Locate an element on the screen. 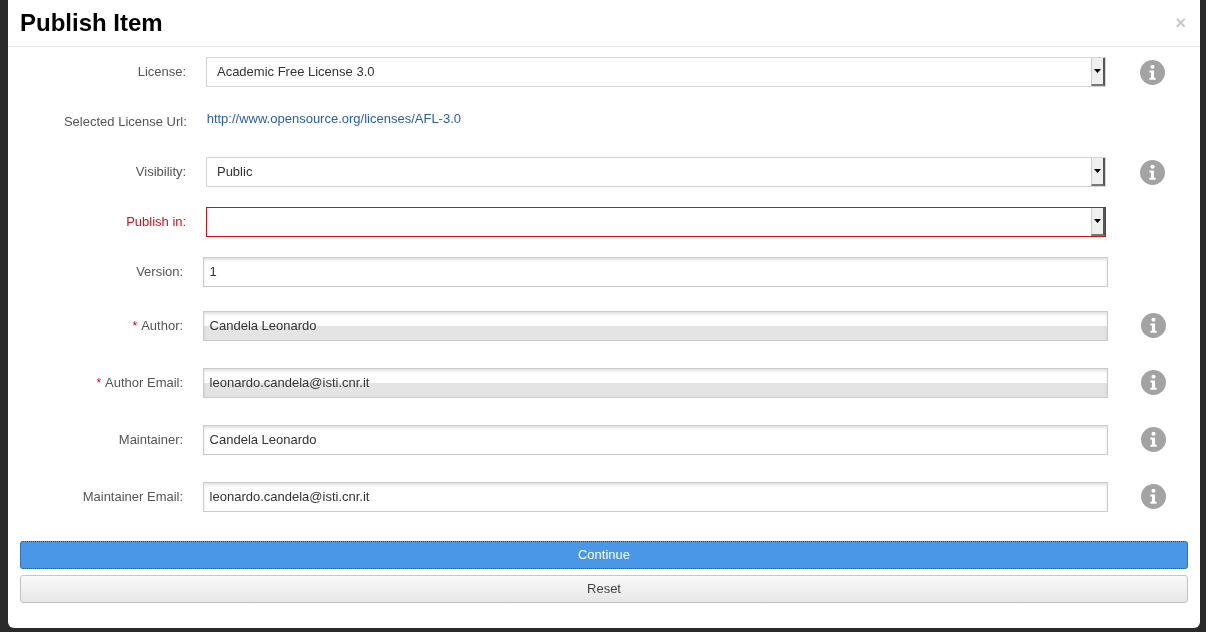  field-label: Author: is located at coordinates (162, 325).